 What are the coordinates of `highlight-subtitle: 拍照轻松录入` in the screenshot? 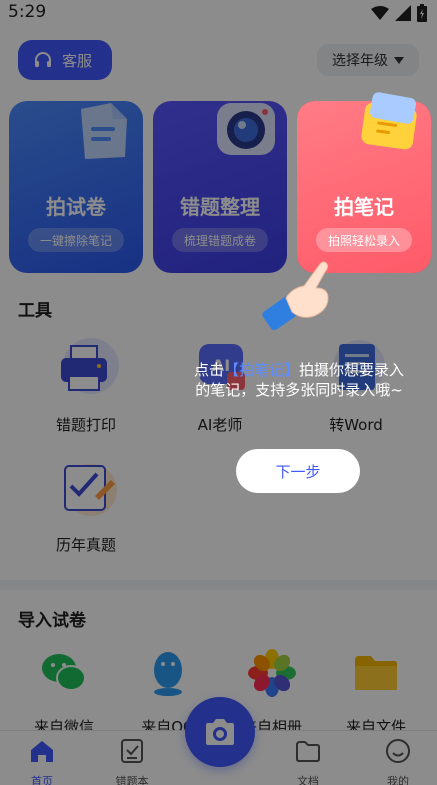 It's located at (364, 240).